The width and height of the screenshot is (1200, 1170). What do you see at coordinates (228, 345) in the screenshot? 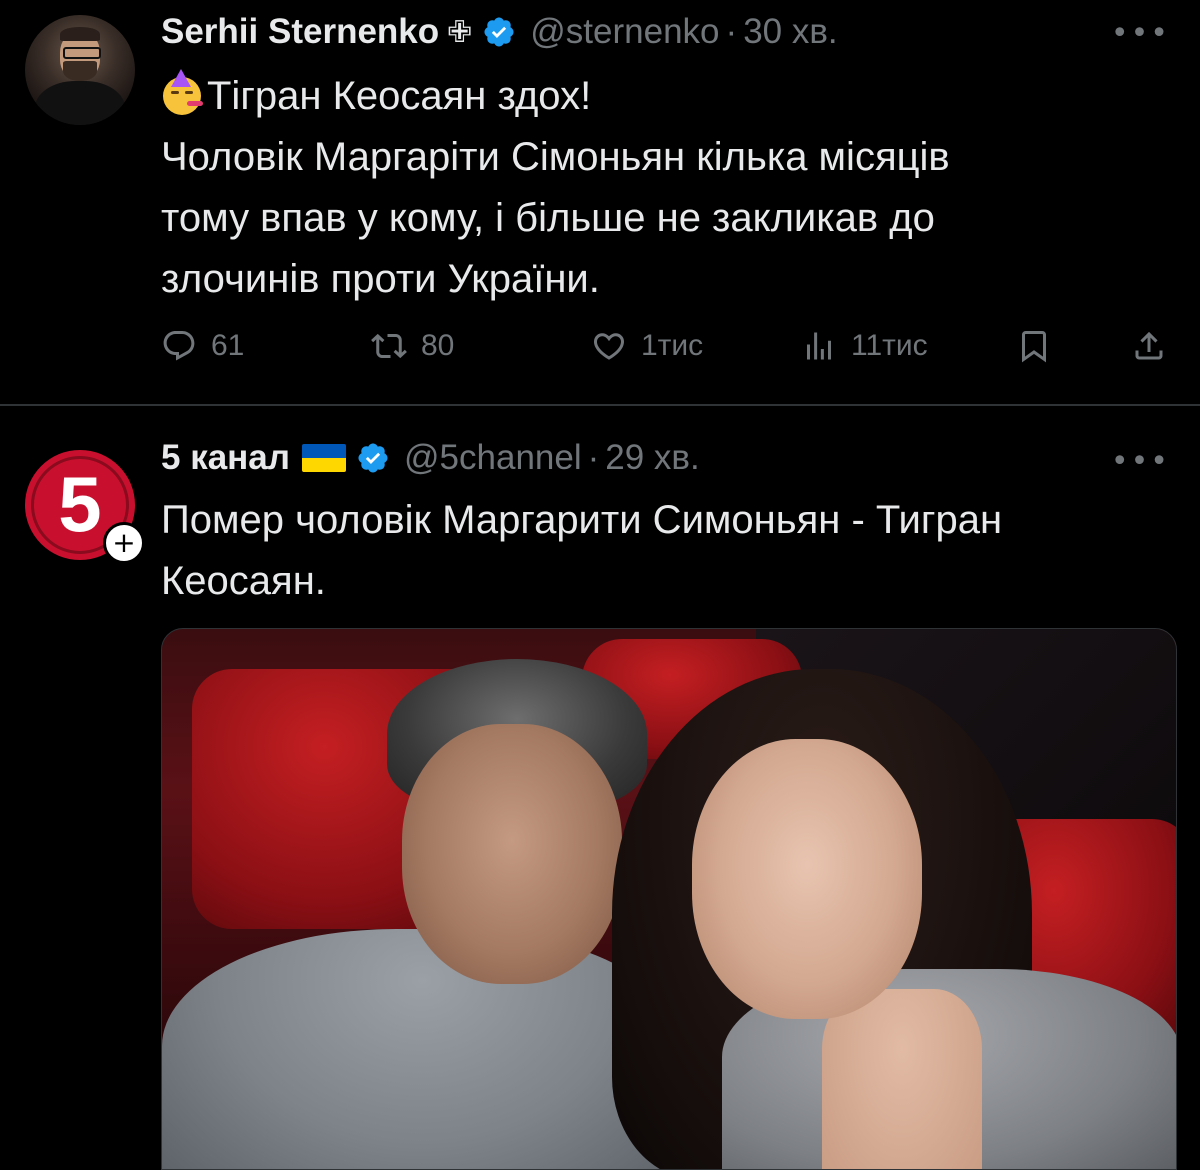
I see `reply-count: 61` at bounding box center [228, 345].